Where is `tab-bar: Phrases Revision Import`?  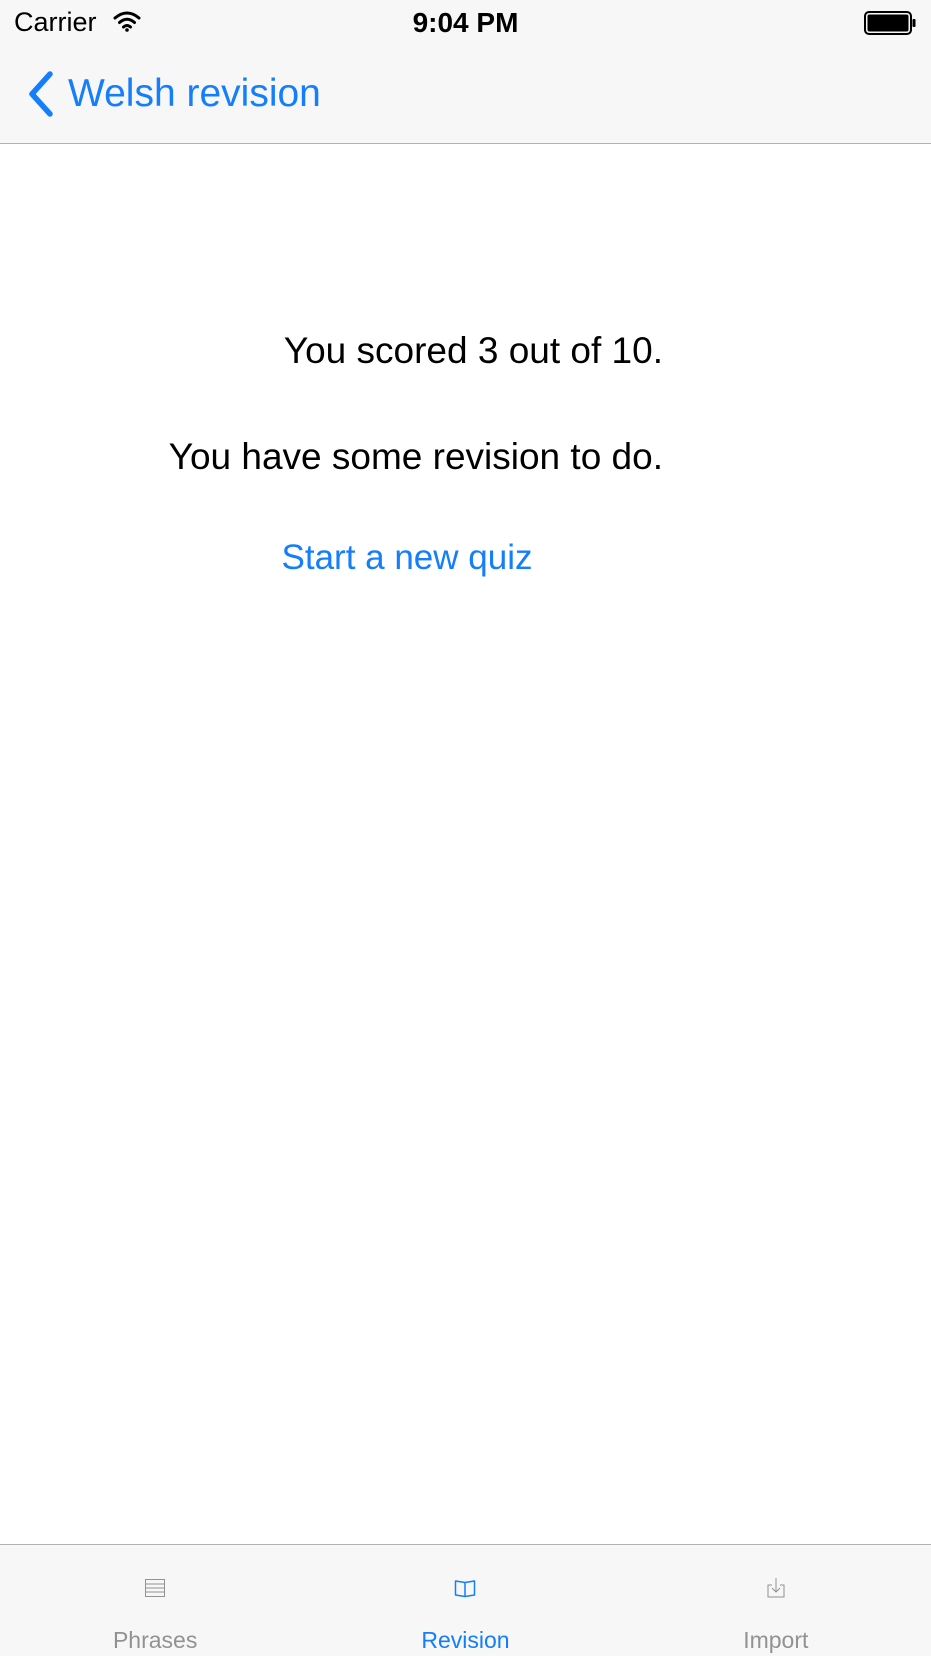 tab-bar: Phrases Revision Import is located at coordinates (465, 1600).